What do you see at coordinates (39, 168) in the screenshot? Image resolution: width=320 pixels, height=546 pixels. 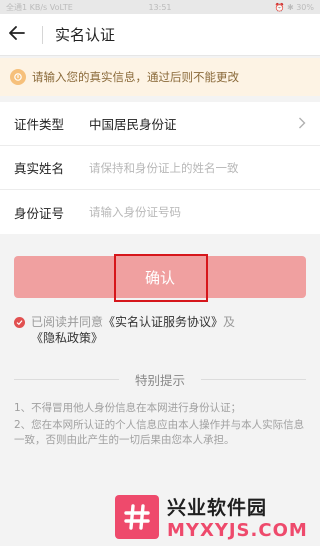 I see `real-name-label: 真实姓名` at bounding box center [39, 168].